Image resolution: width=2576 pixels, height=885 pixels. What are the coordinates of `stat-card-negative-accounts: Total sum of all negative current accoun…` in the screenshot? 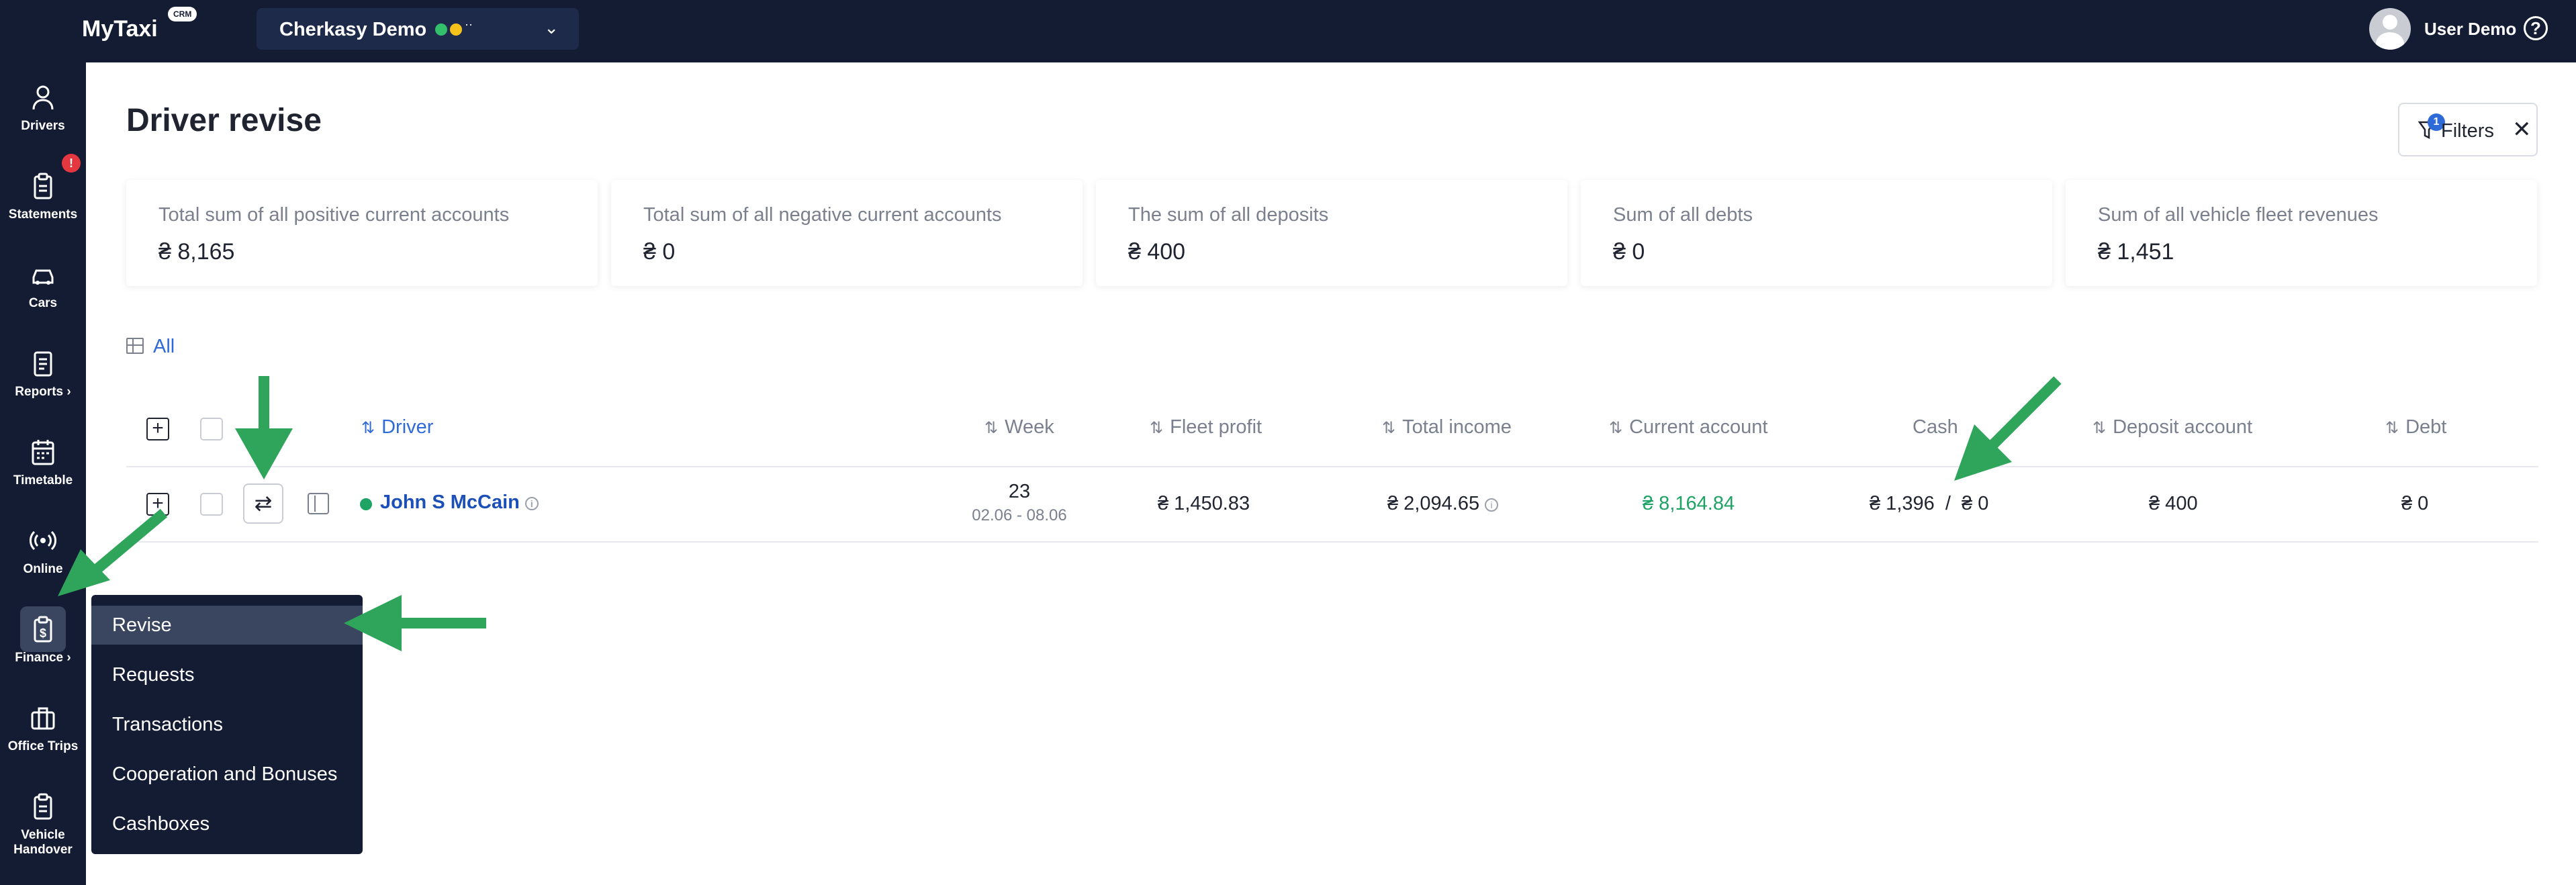 It's located at (847, 233).